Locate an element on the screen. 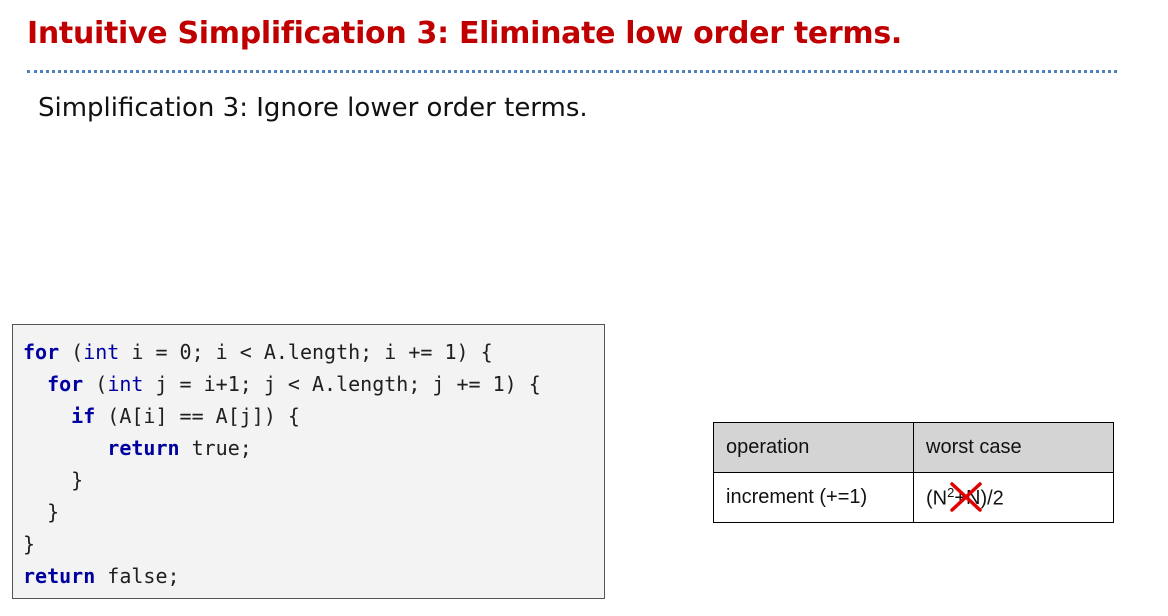 The image size is (1168, 616). table-header-row: operation worst case is located at coordinates (913, 447).